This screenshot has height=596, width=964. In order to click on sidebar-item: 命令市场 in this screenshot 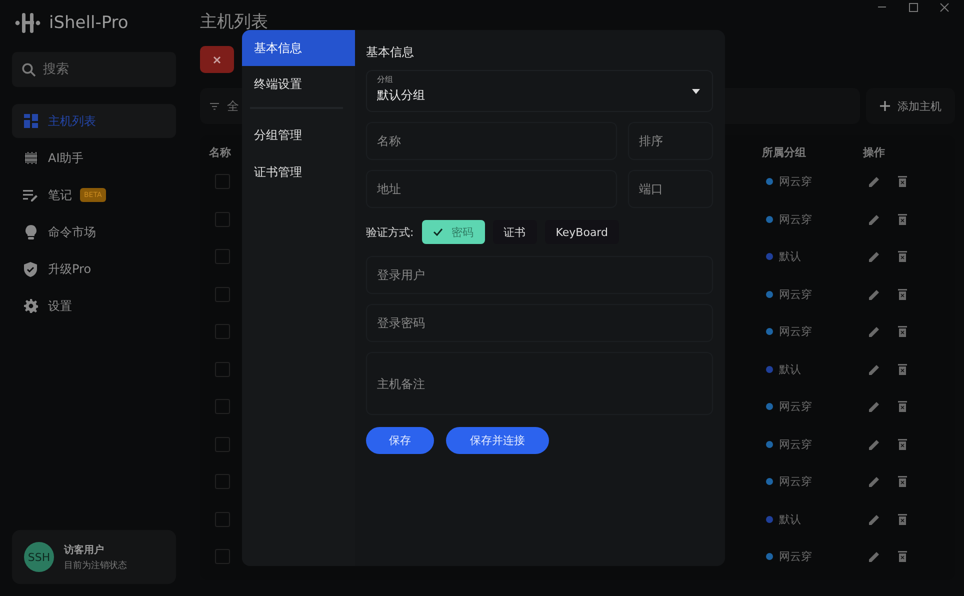, I will do `click(94, 232)`.